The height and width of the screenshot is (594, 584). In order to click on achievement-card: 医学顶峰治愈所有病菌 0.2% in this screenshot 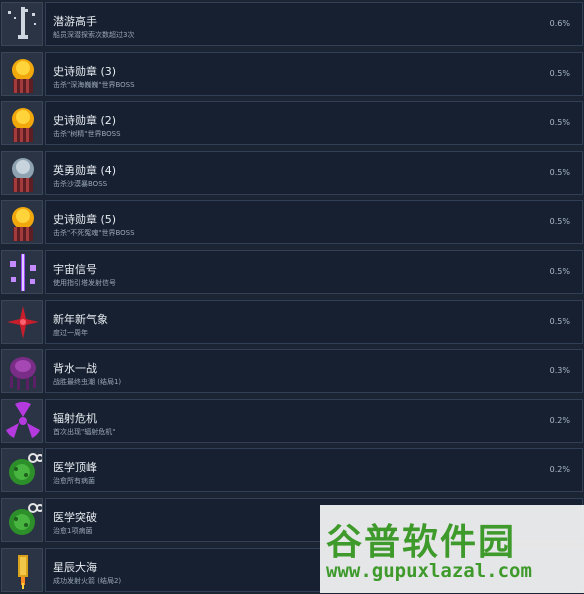, I will do `click(314, 470)`.